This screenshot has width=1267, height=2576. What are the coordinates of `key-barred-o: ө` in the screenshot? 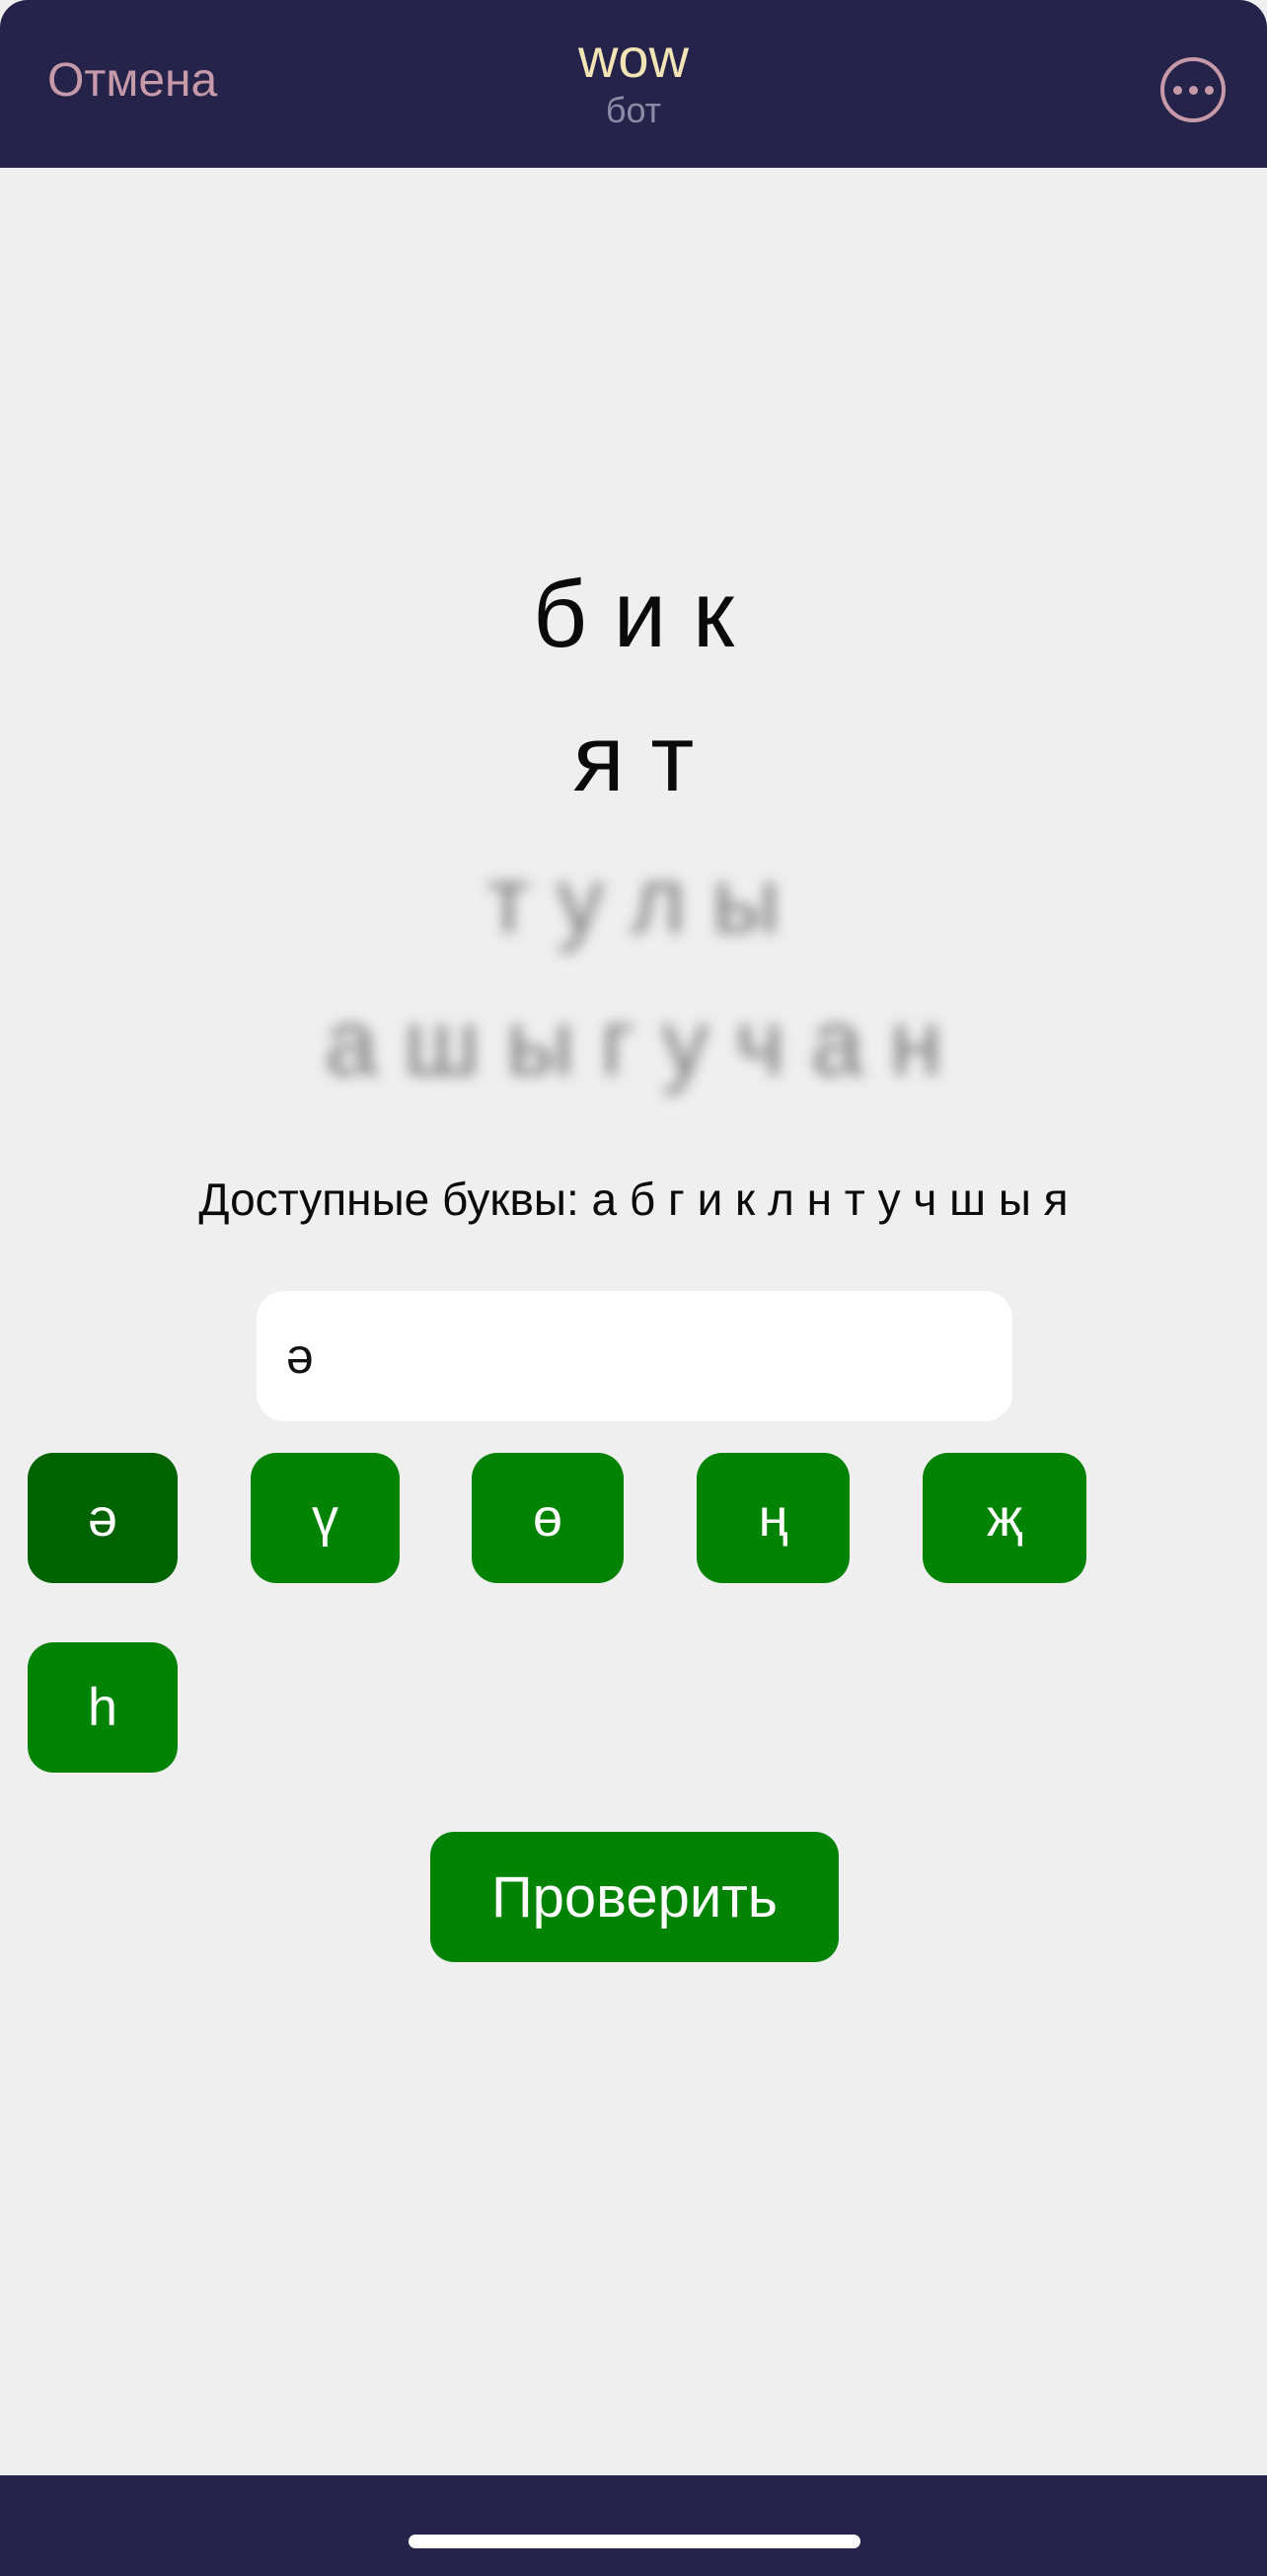 It's located at (548, 1518).